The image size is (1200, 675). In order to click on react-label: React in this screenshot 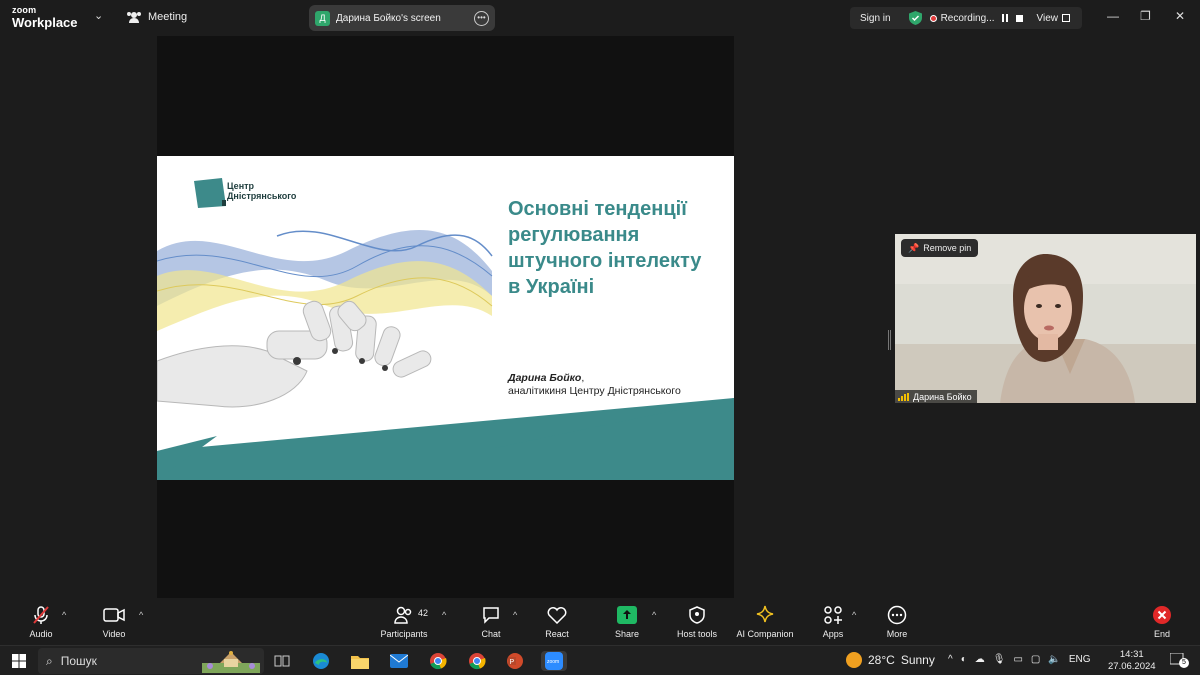, I will do `click(557, 634)`.